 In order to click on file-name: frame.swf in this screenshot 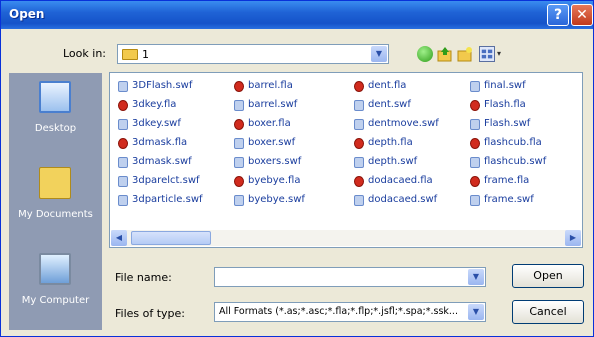, I will do `click(509, 199)`.